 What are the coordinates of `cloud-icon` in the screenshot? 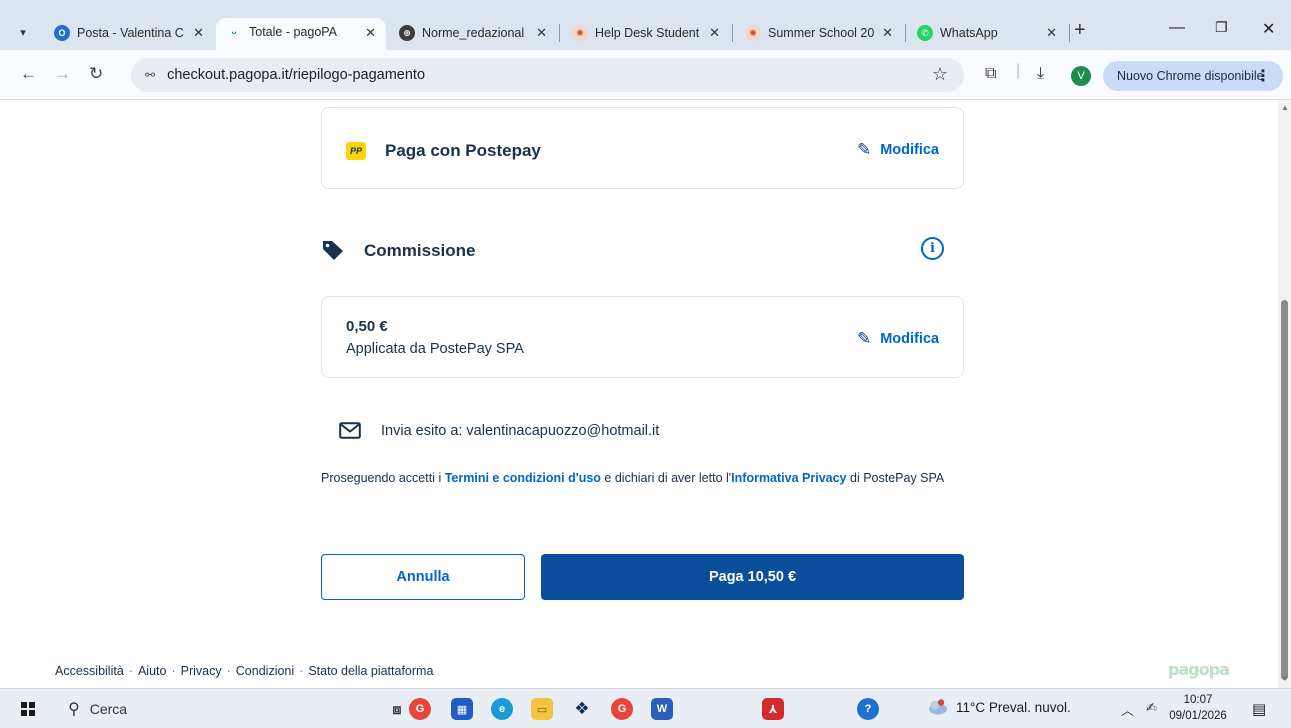 It's located at (938, 707).